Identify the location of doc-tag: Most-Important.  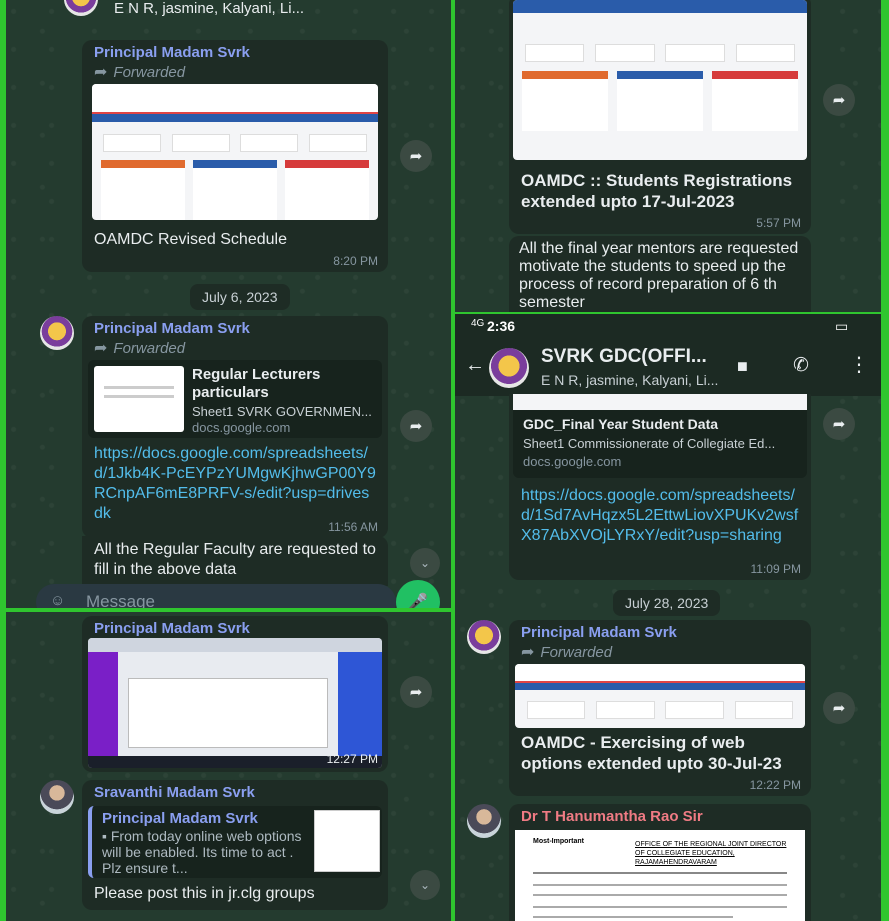
(558, 841).